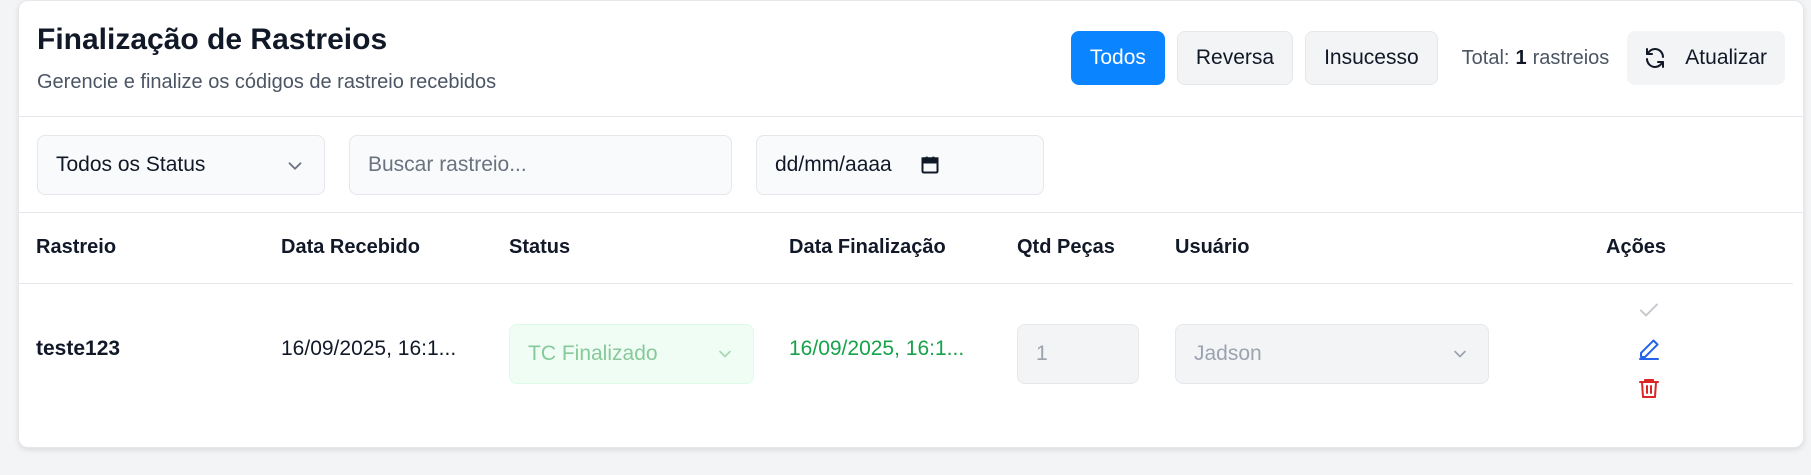 The height and width of the screenshot is (475, 1811). What do you see at coordinates (1332, 354) in the screenshot?
I see `row-usuario-select: Jadson` at bounding box center [1332, 354].